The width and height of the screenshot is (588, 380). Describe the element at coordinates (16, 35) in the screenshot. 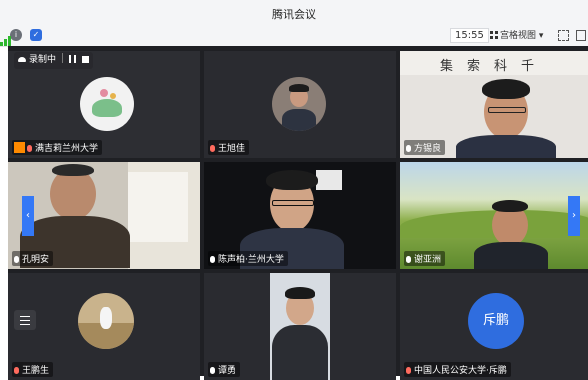

I see `info-icon: i` at that location.